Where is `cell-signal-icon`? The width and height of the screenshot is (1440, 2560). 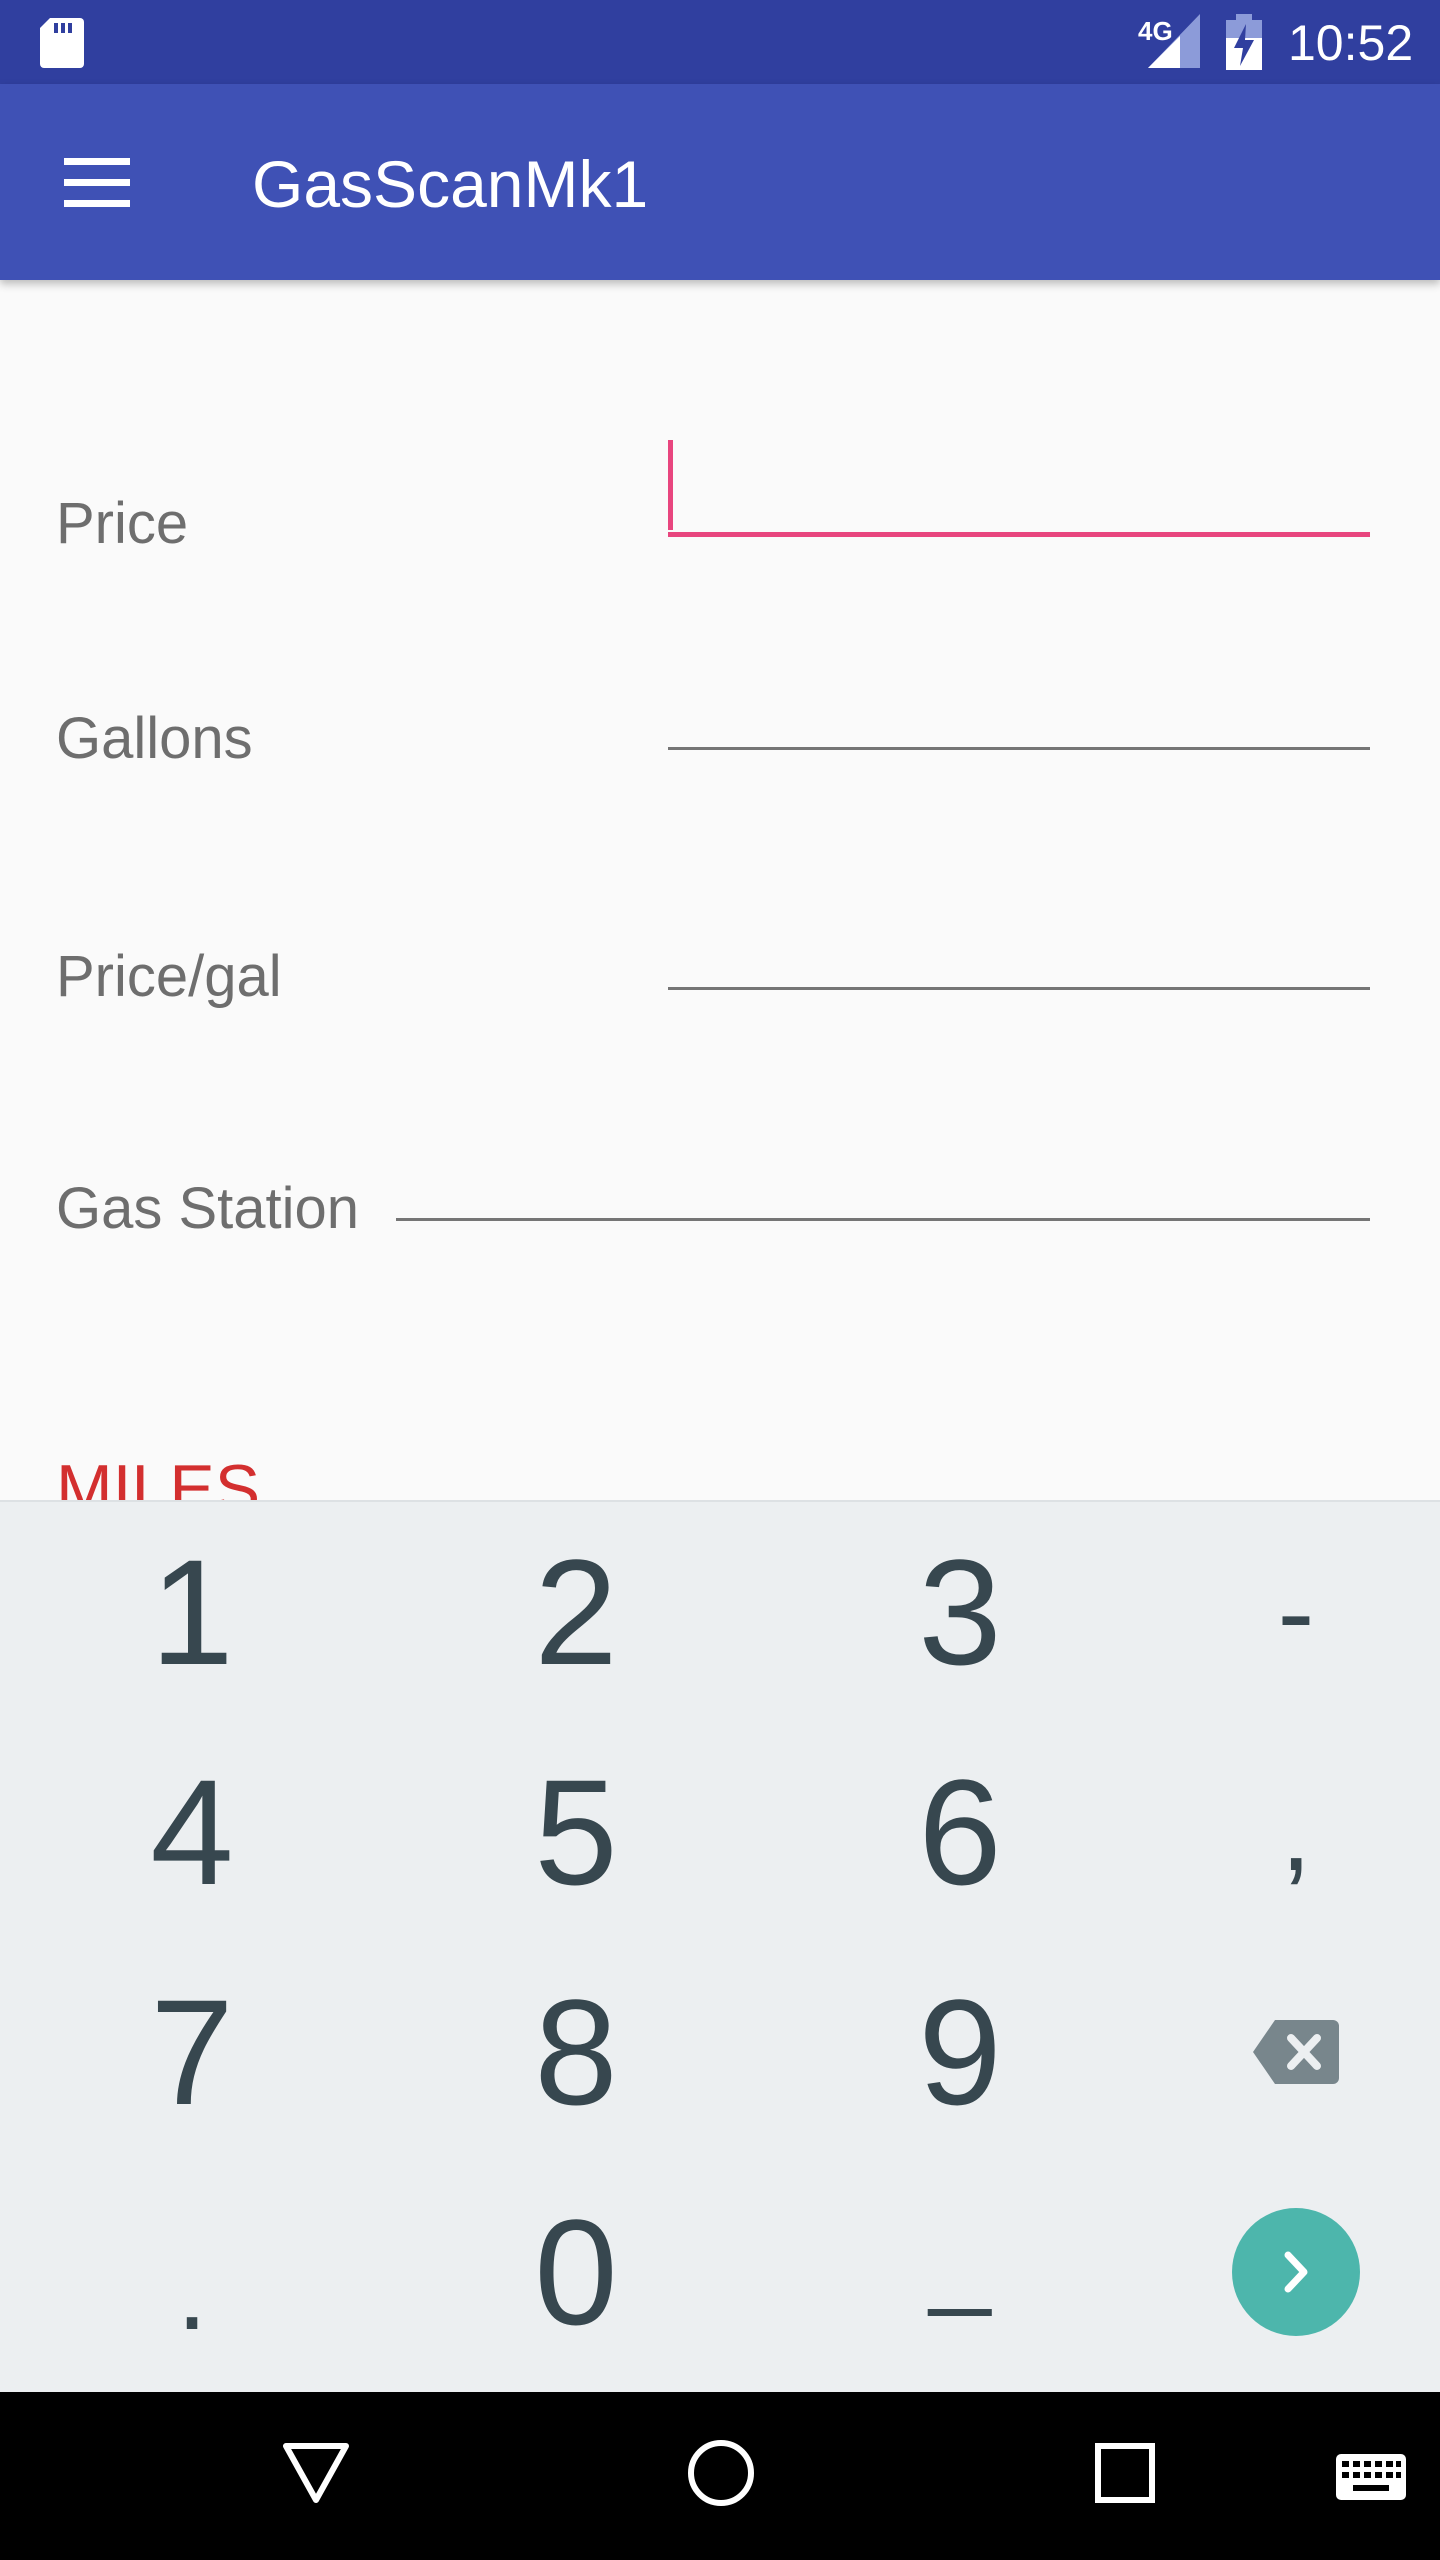 cell-signal-icon is located at coordinates (1174, 41).